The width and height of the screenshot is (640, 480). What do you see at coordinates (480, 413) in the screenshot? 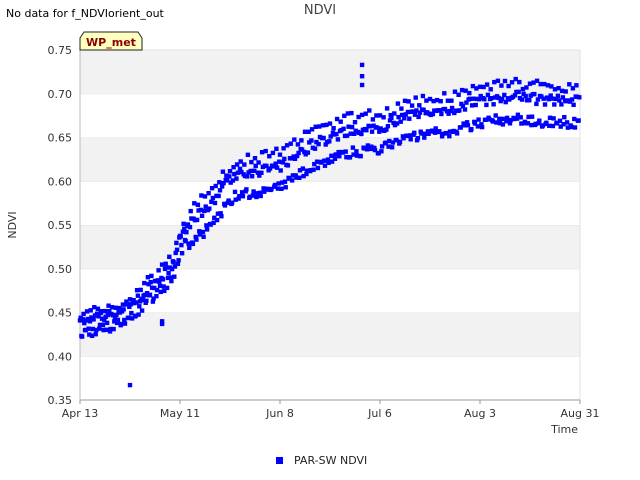
I see `x-tick-label: Aug 3` at bounding box center [480, 413].